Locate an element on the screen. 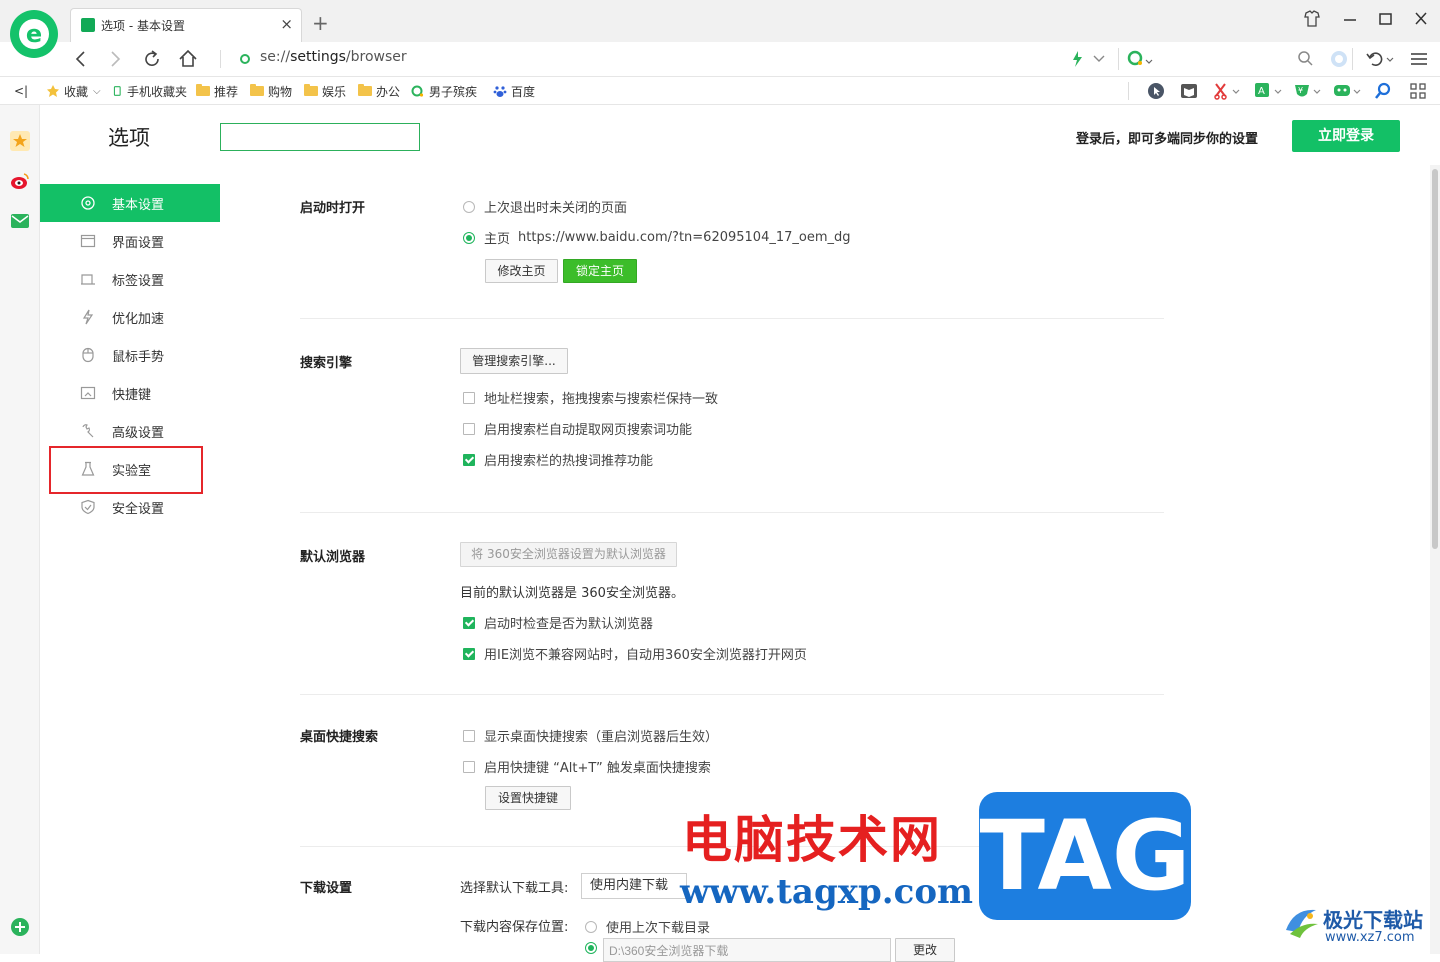  download-tool-select: 使用内建下载 is located at coordinates (634, 886).